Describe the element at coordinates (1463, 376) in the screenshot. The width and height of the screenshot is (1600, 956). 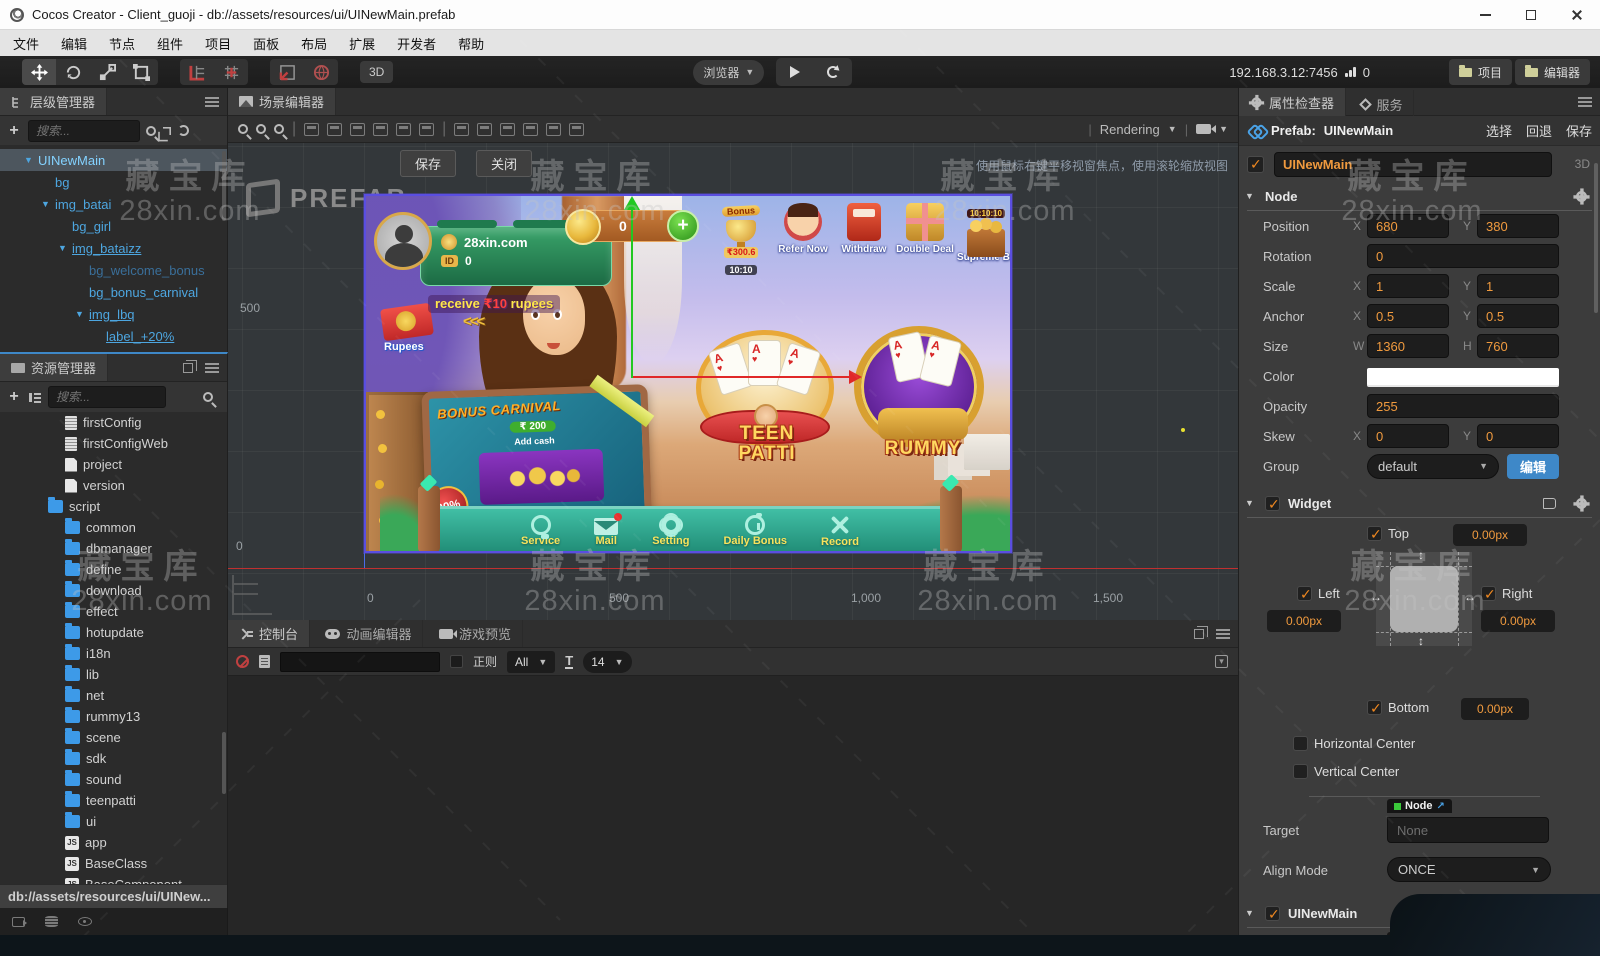
I see `color-swatch` at that location.